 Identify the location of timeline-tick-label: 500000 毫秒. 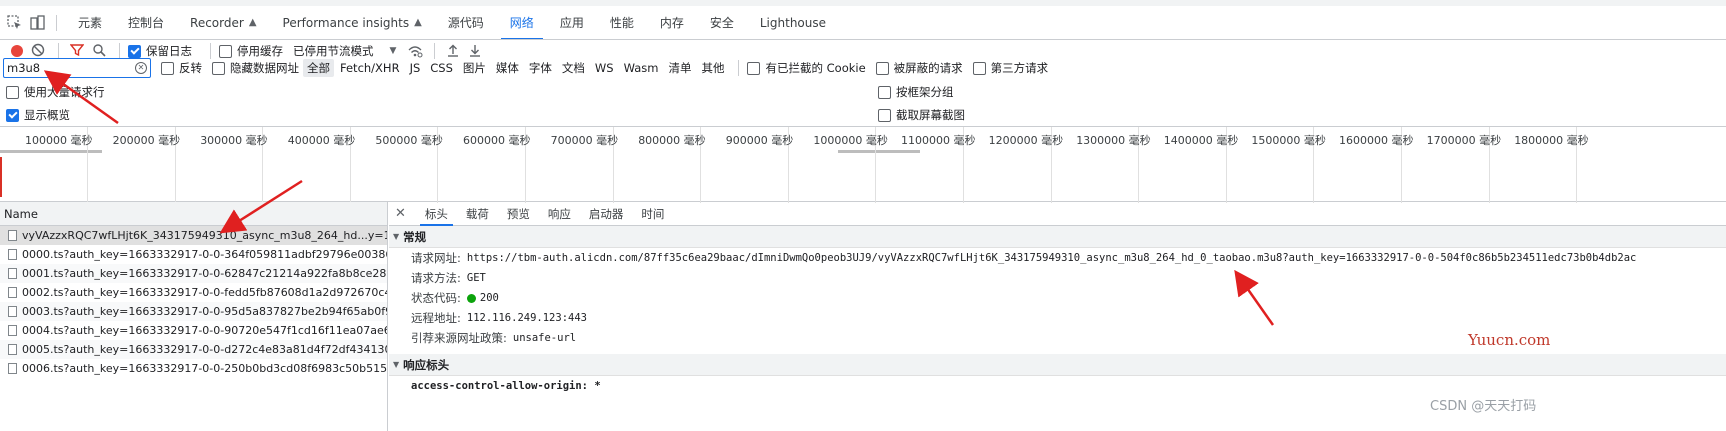
(409, 140).